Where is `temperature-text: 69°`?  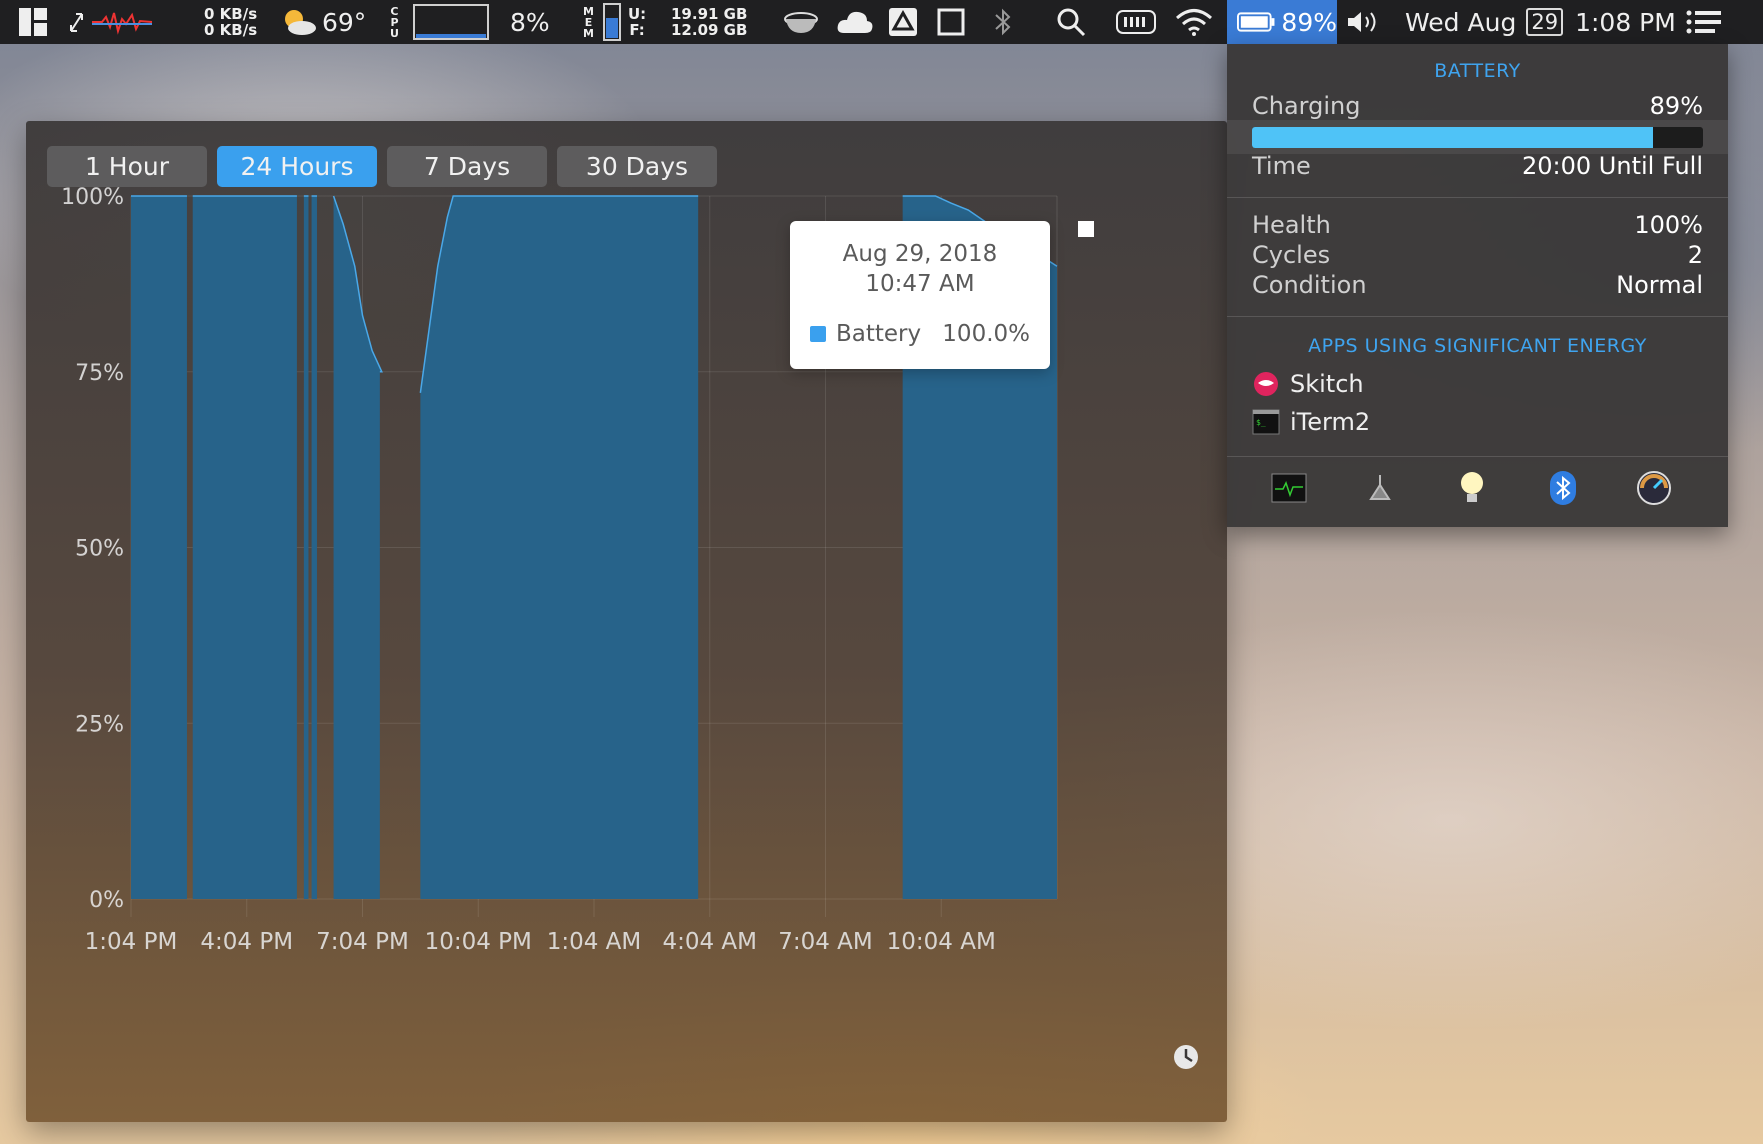
temperature-text: 69° is located at coordinates (344, 22).